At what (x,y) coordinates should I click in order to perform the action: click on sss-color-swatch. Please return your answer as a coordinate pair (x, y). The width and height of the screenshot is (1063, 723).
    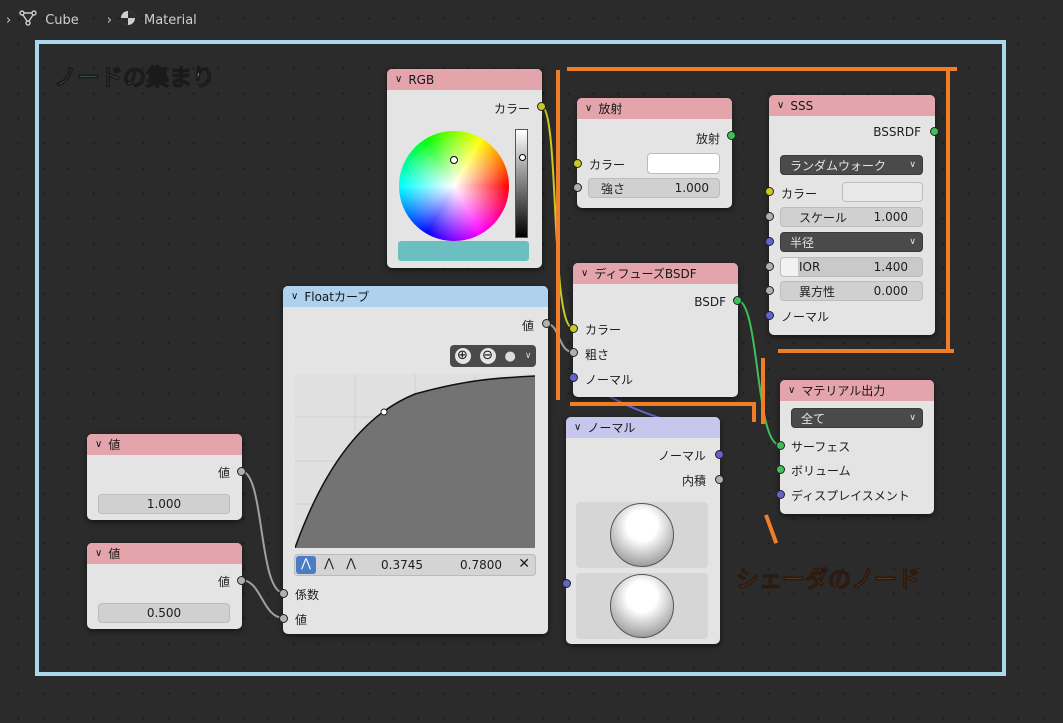
    Looking at the image, I should click on (882, 192).